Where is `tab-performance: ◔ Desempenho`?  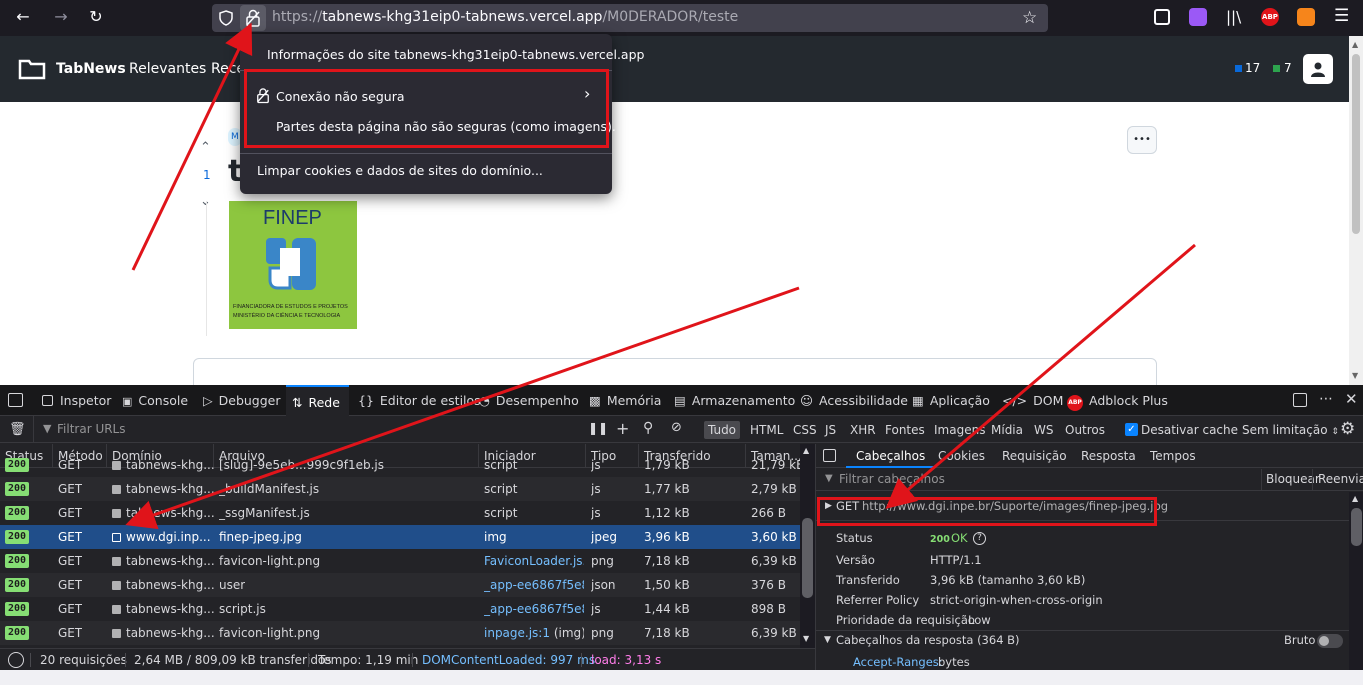
tab-performance: ◔ Desempenho is located at coordinates (529, 400).